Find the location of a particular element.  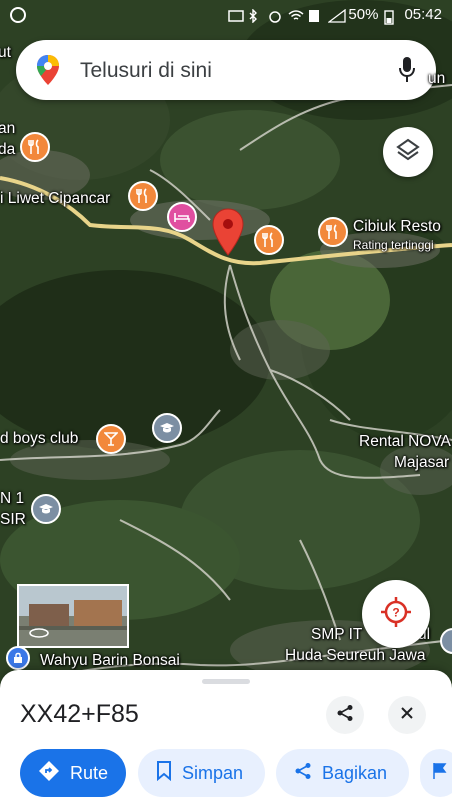

share-chip-icon is located at coordinates (303, 773).